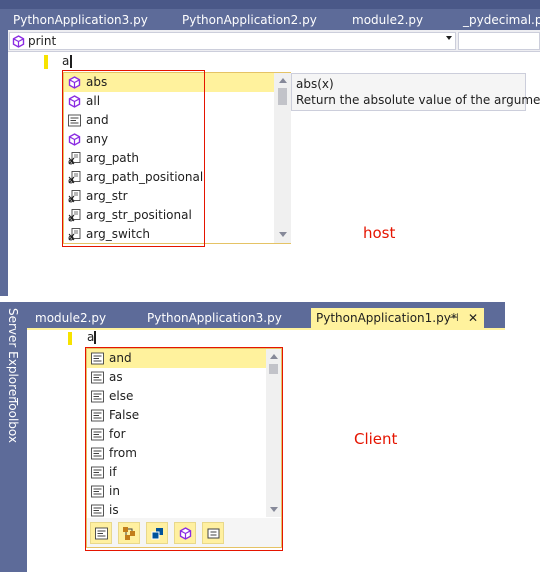  I want to click on client-tab-module2: module2.py, so click(84, 318).